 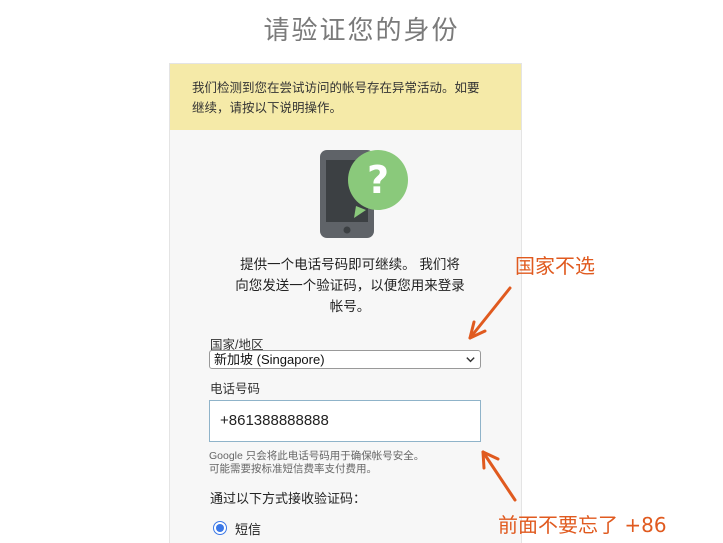 I want to click on intro-line1: 提供一个电话号码即可继续。 我们将, so click(x=350, y=264).